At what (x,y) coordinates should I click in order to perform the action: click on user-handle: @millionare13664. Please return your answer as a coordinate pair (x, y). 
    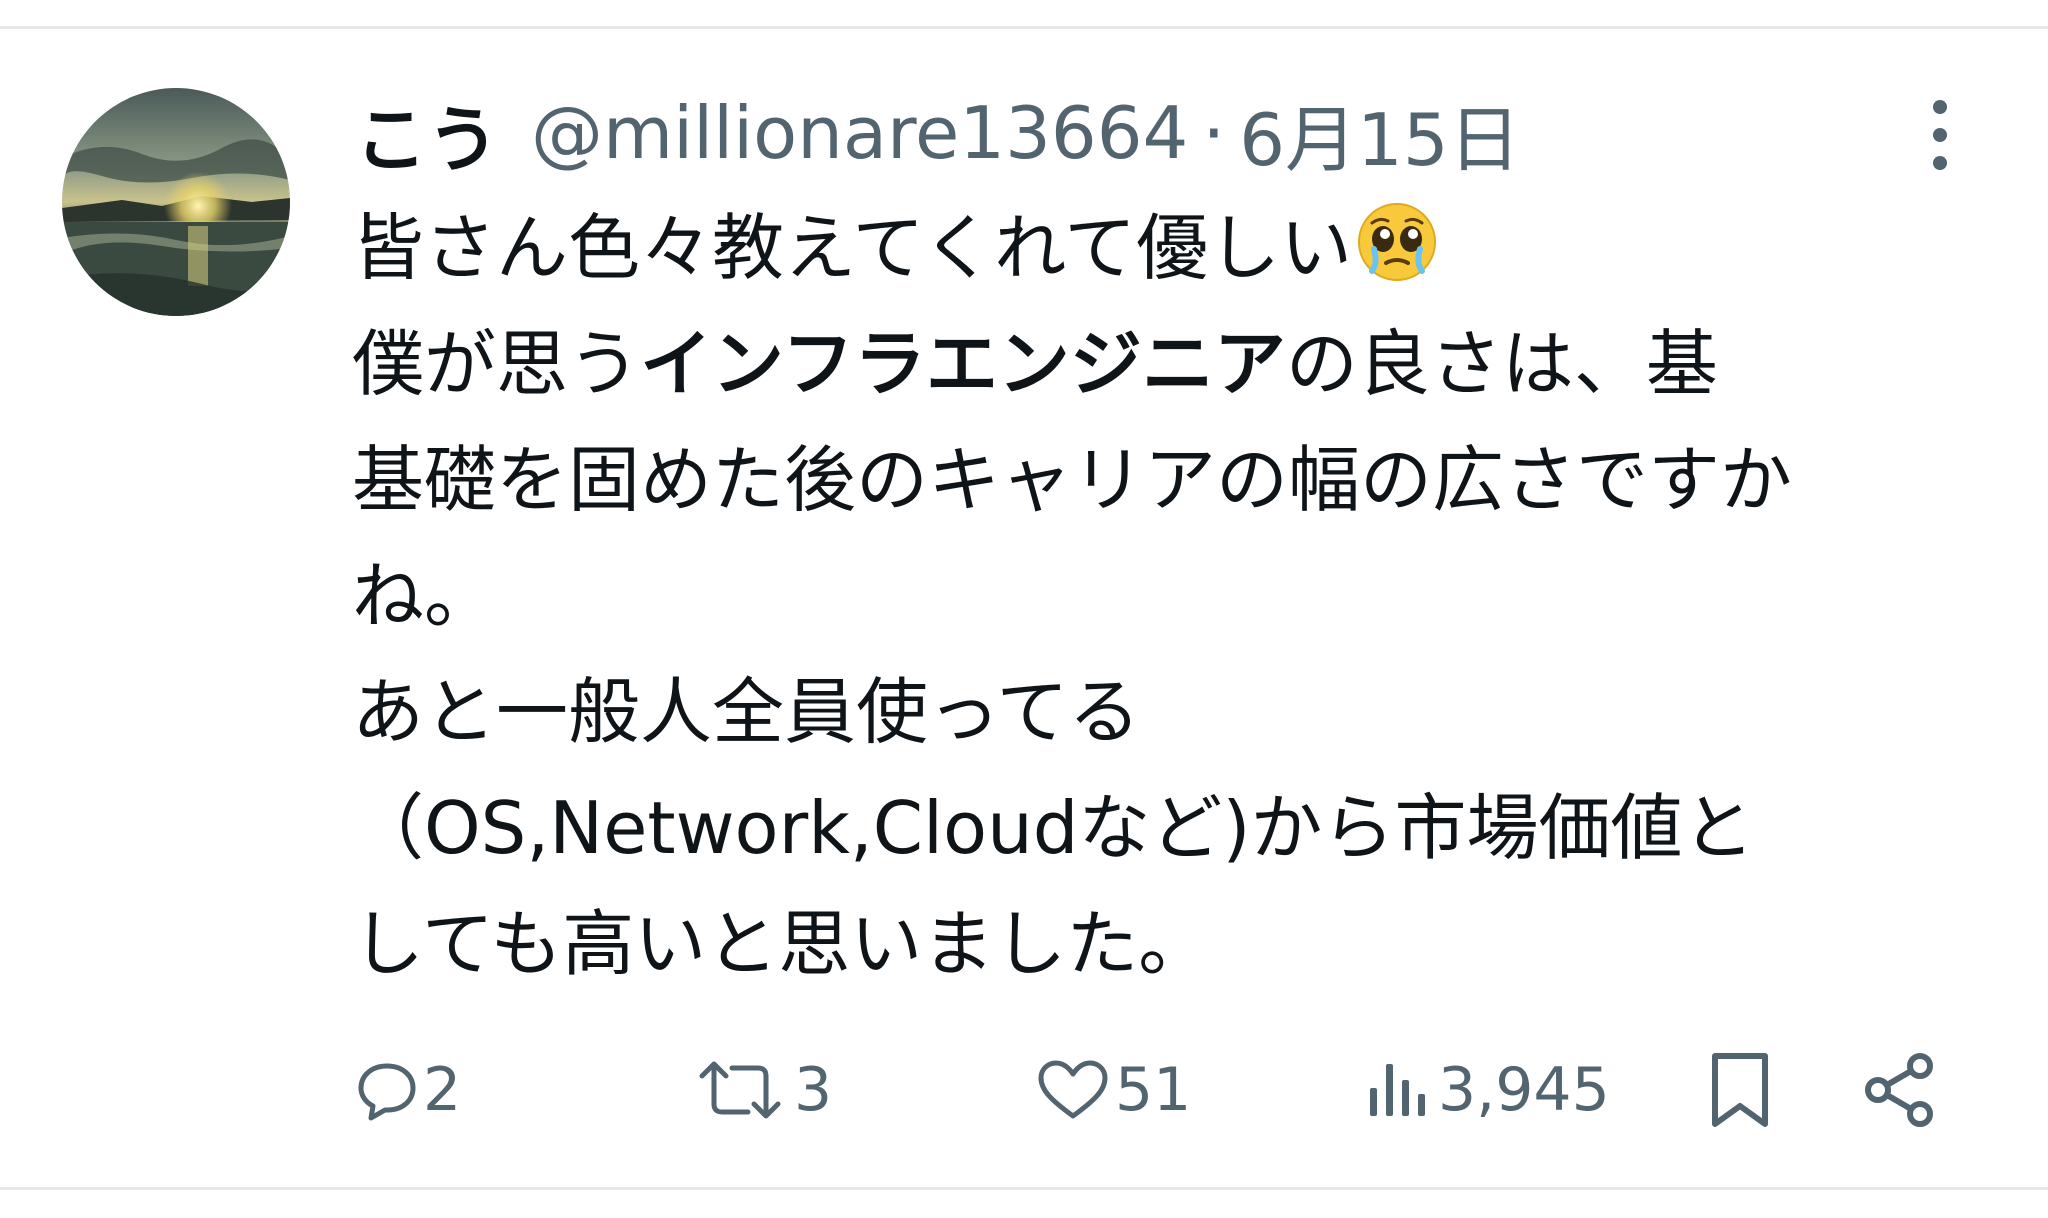
    Looking at the image, I should click on (859, 133).